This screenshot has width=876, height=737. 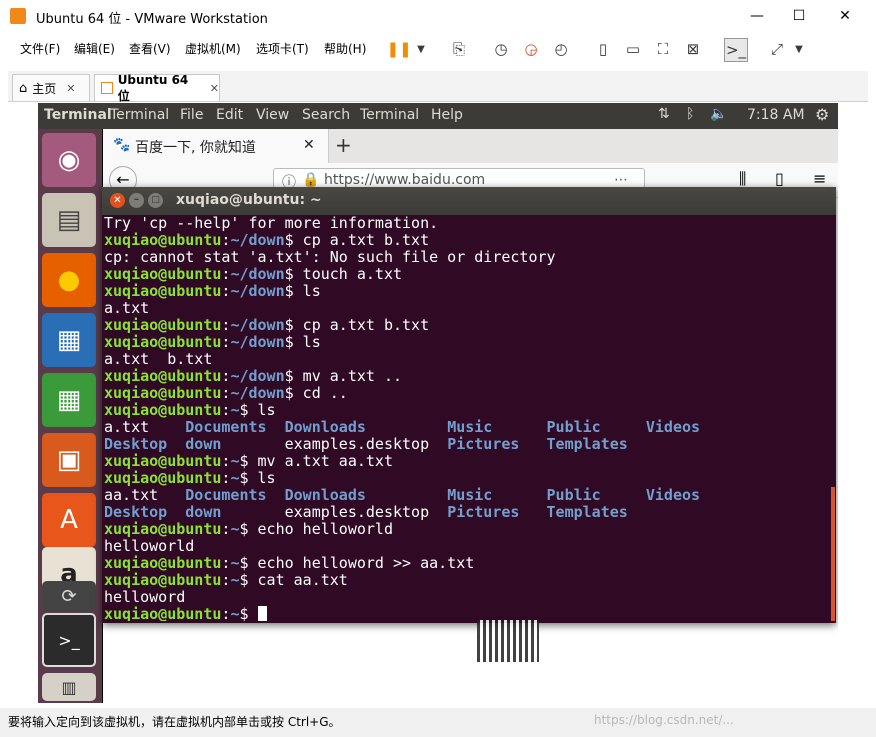 I want to click on terminal-close-icon: ✕, so click(x=117, y=200).